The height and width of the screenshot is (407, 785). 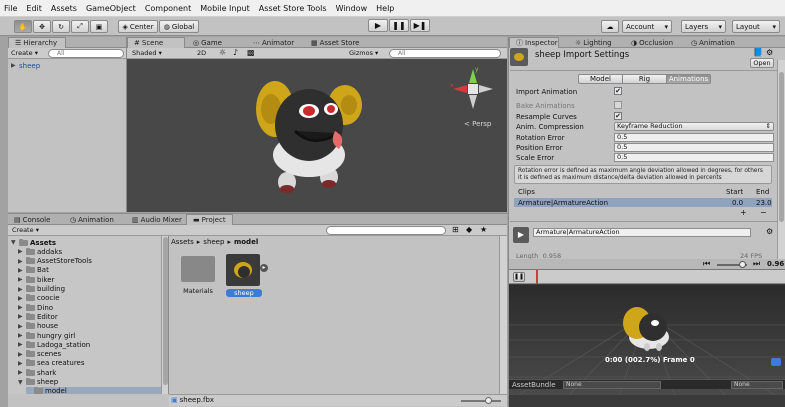 I want to click on filter-type-icon: ⊞, so click(x=455, y=229).